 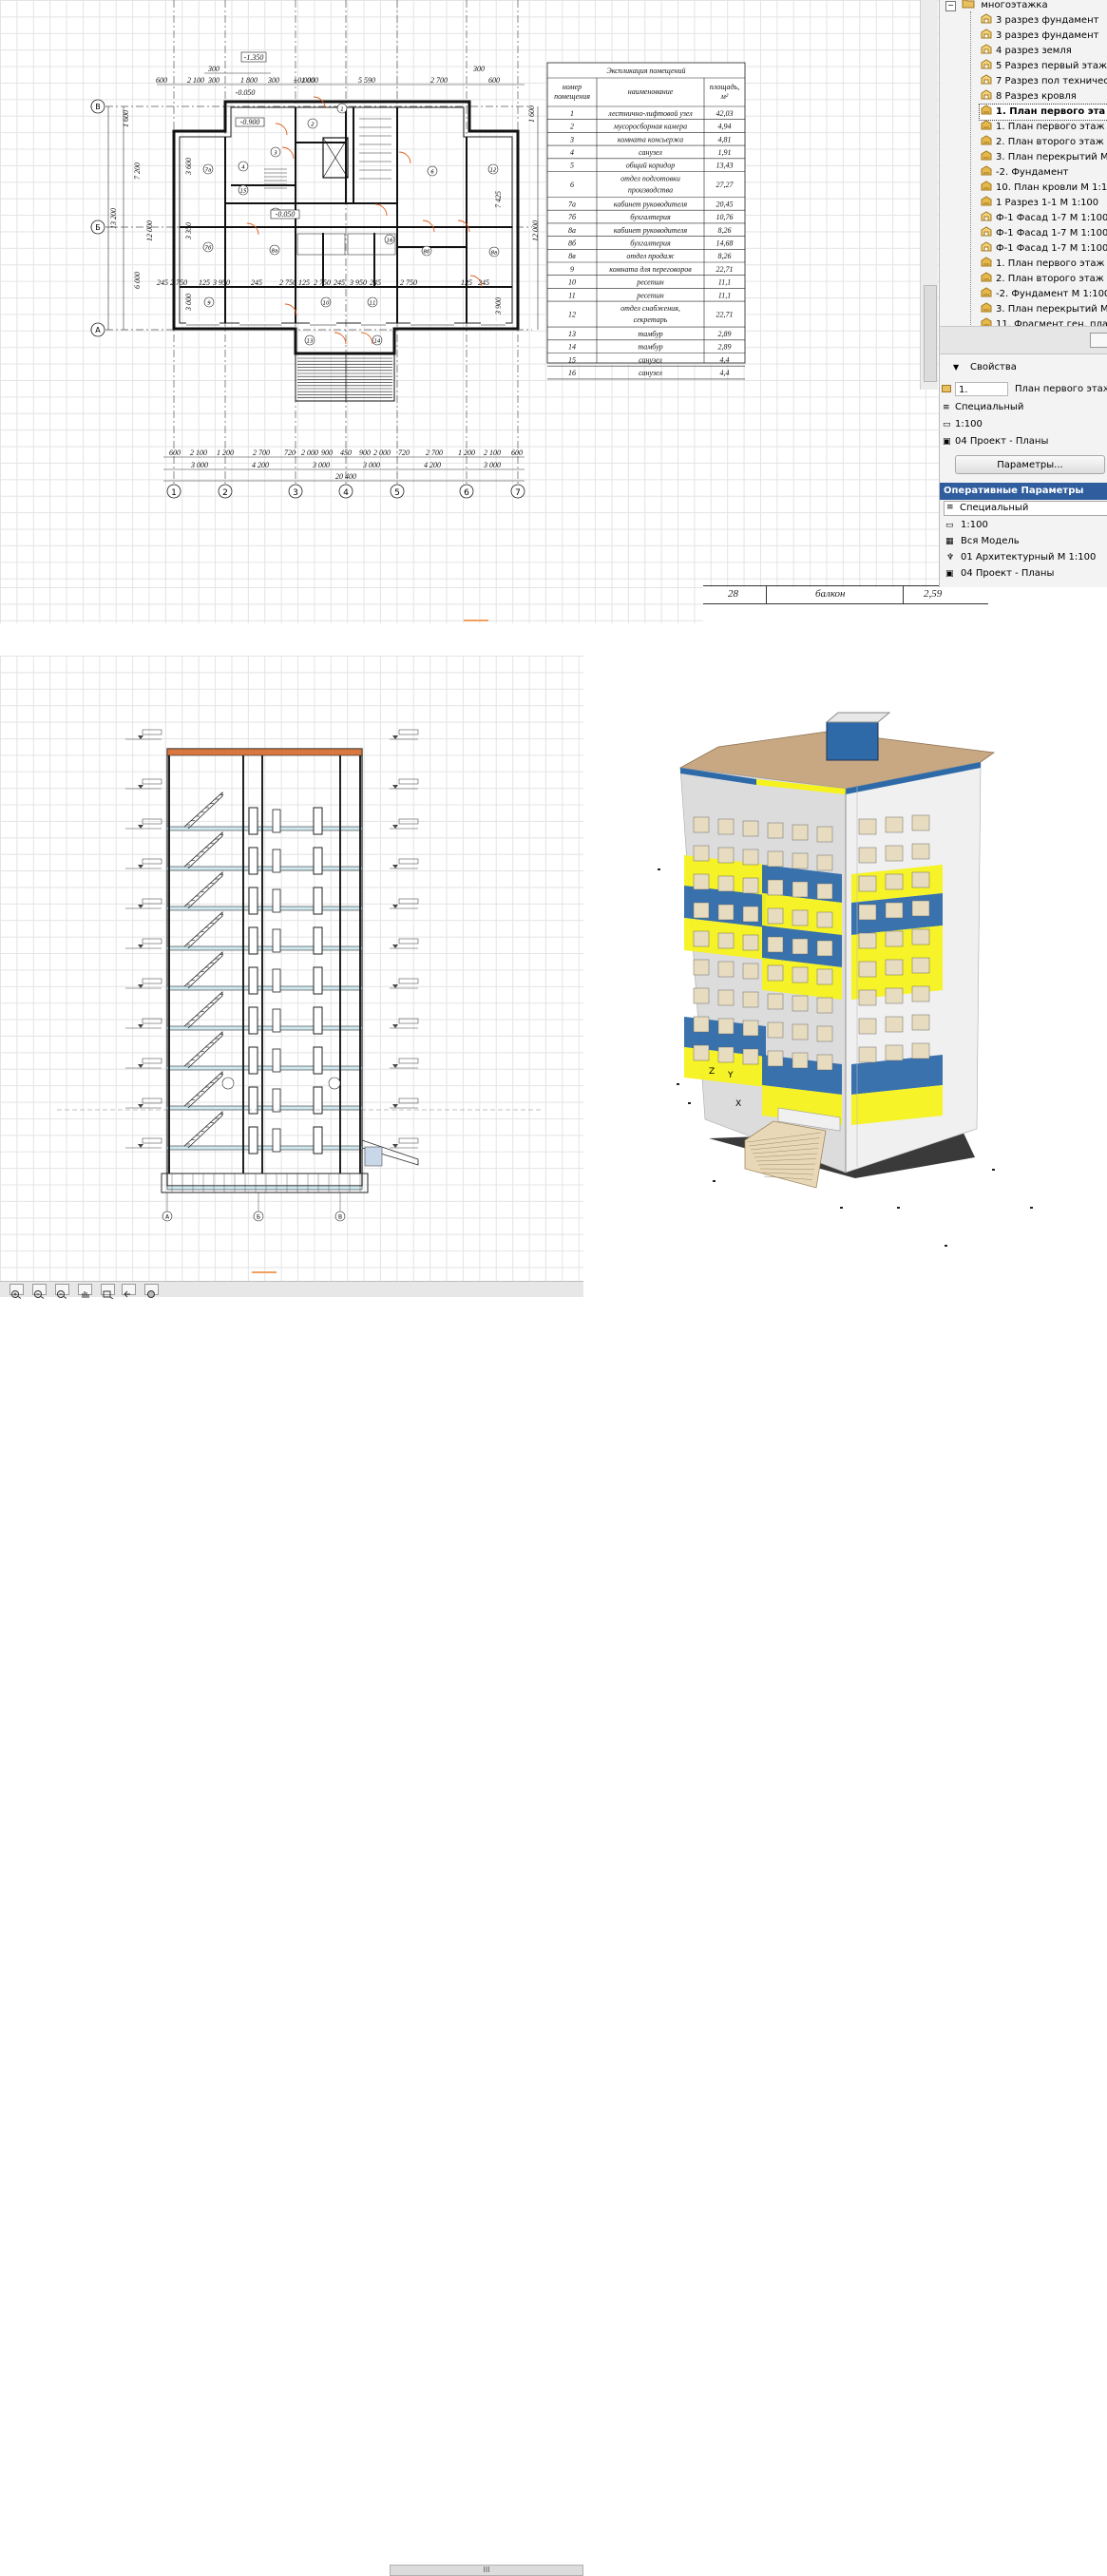 I want to click on explication-cell: комната консьержа, so click(x=650, y=139).